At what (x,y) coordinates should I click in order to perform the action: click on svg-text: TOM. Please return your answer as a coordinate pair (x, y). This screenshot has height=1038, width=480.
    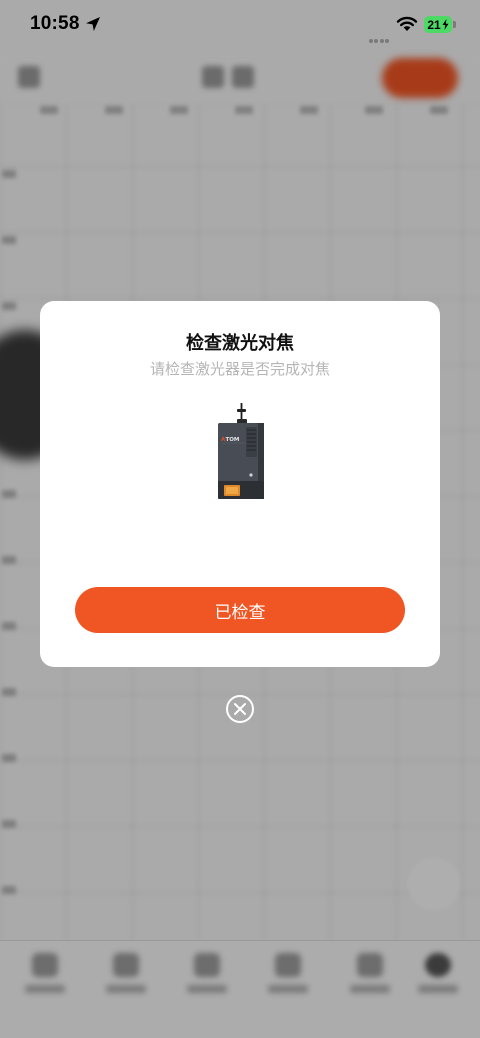
    Looking at the image, I should click on (233, 440).